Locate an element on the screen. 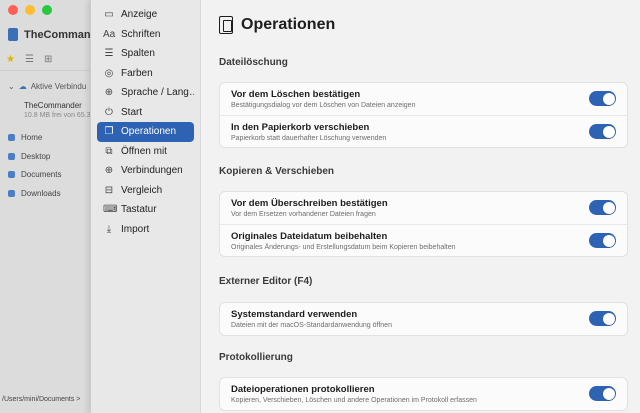 The image size is (640, 413). setting-label: Originales Dateidatum beibehalten is located at coordinates (309, 236).